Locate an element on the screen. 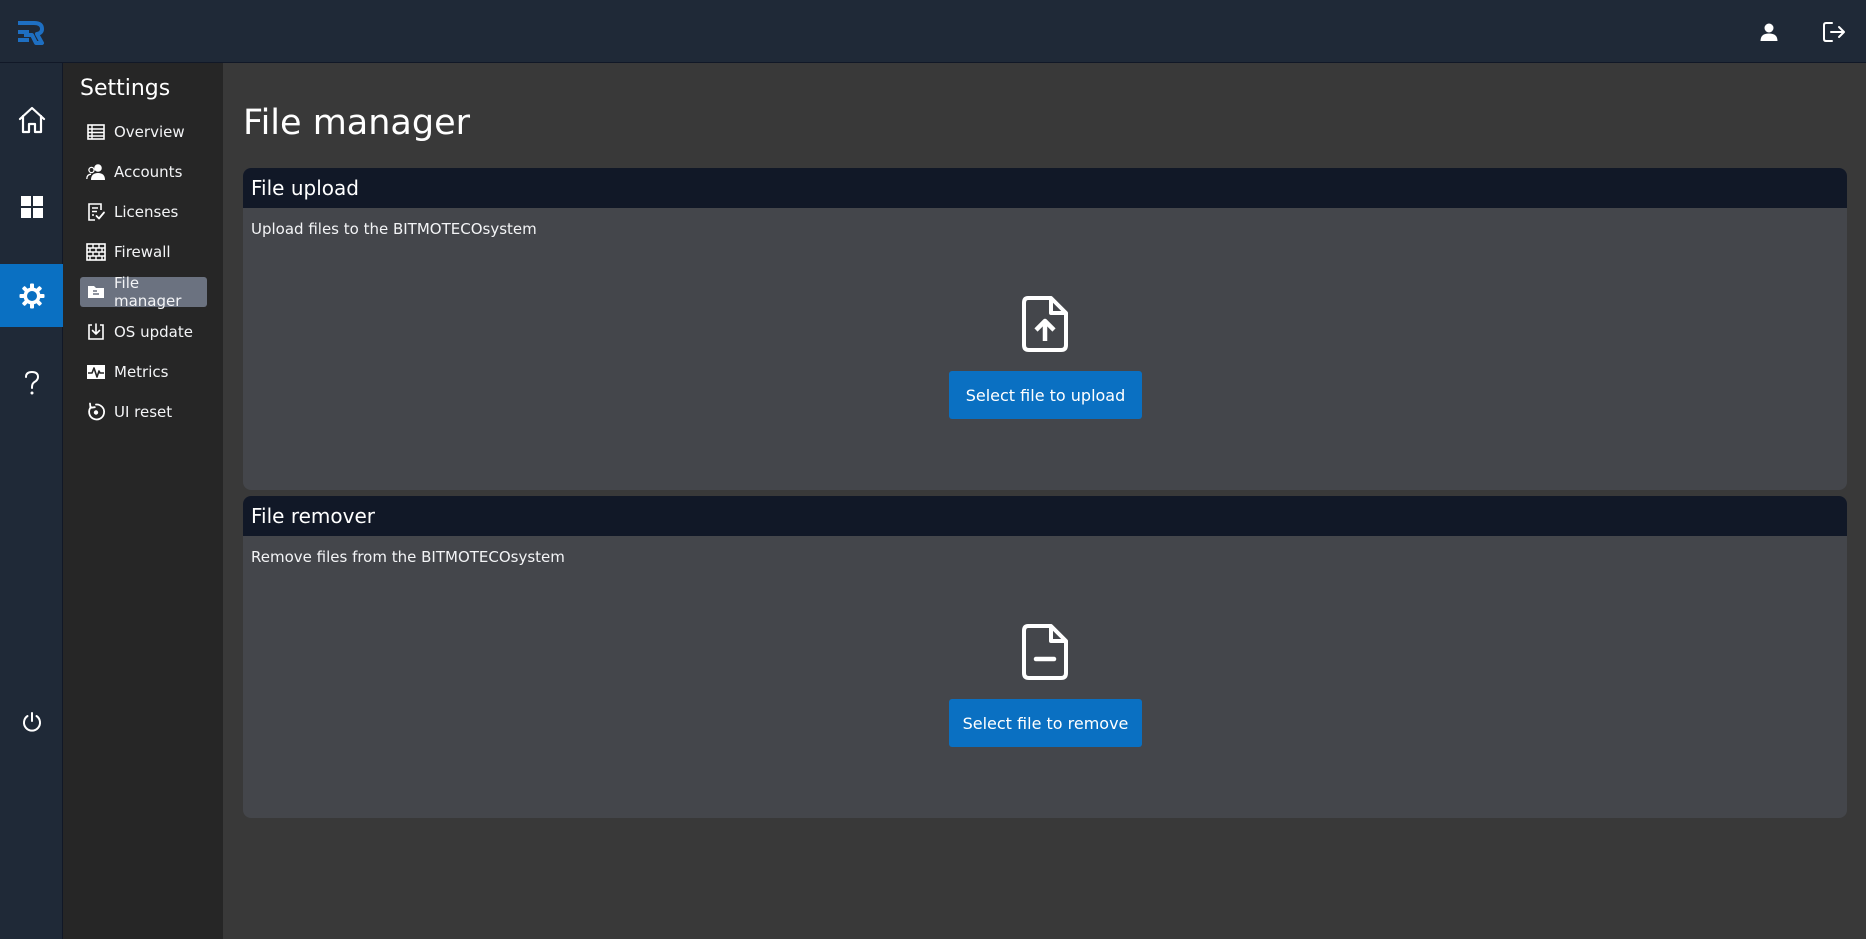  subnav-item-firewall: Firewall is located at coordinates (143, 252).